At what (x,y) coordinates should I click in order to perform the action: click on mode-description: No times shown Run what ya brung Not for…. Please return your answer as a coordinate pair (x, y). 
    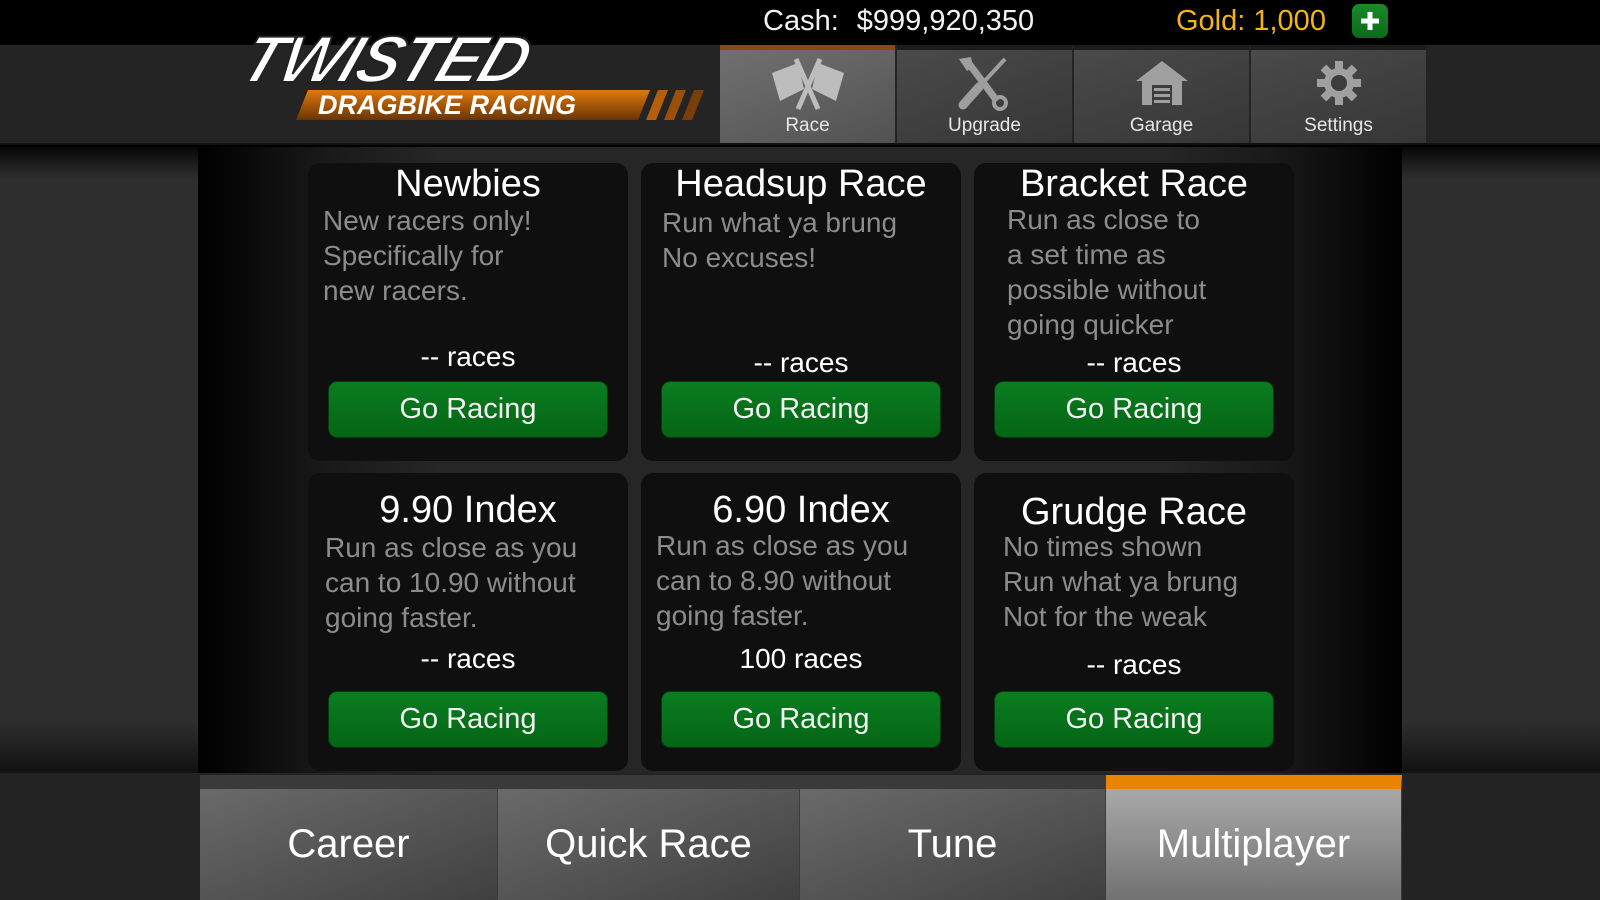
    Looking at the image, I should click on (1121, 581).